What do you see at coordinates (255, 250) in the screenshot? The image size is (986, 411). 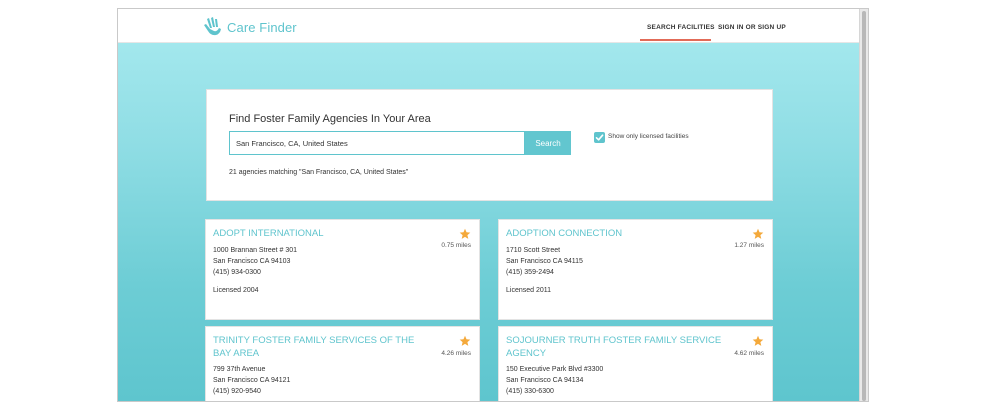 I see `agency-street: 1000 Brannan Street # 301` at bounding box center [255, 250].